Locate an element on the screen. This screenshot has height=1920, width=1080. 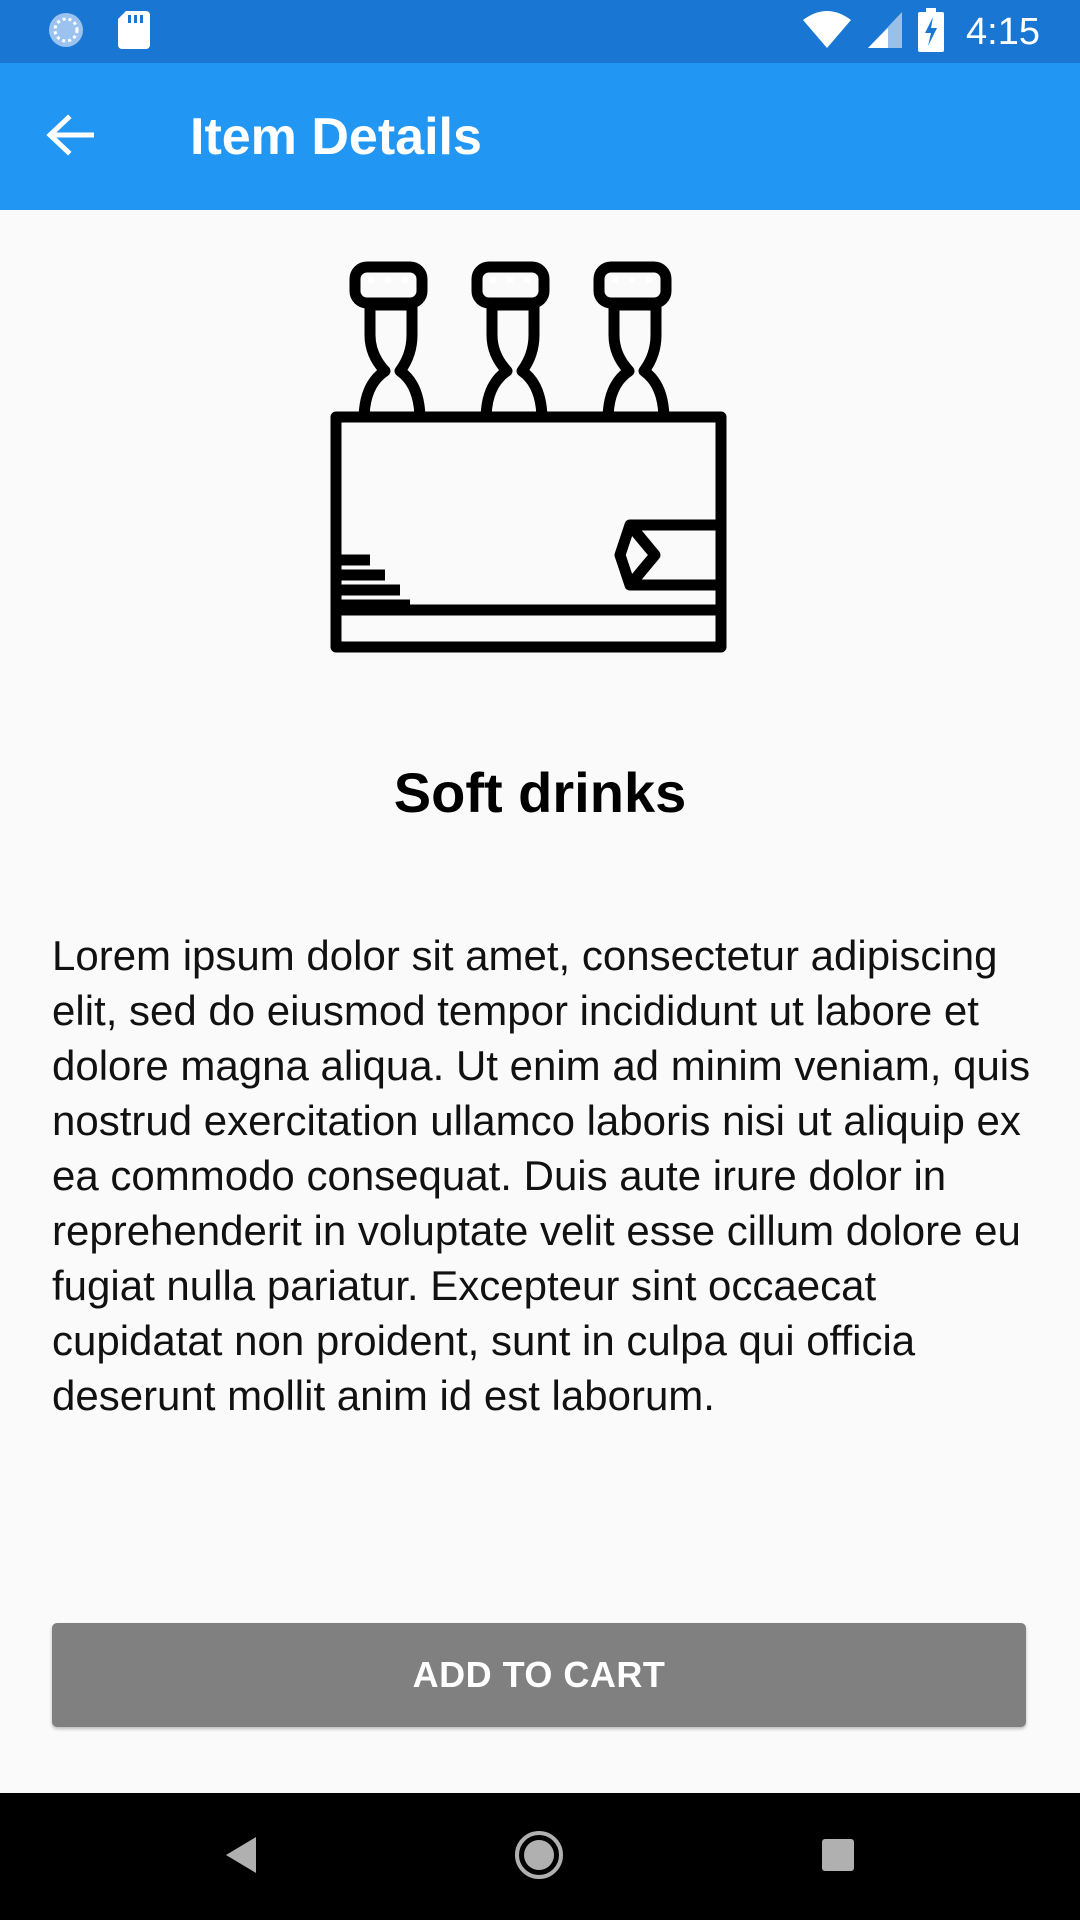
arrow-back-icon is located at coordinates (70, 137).